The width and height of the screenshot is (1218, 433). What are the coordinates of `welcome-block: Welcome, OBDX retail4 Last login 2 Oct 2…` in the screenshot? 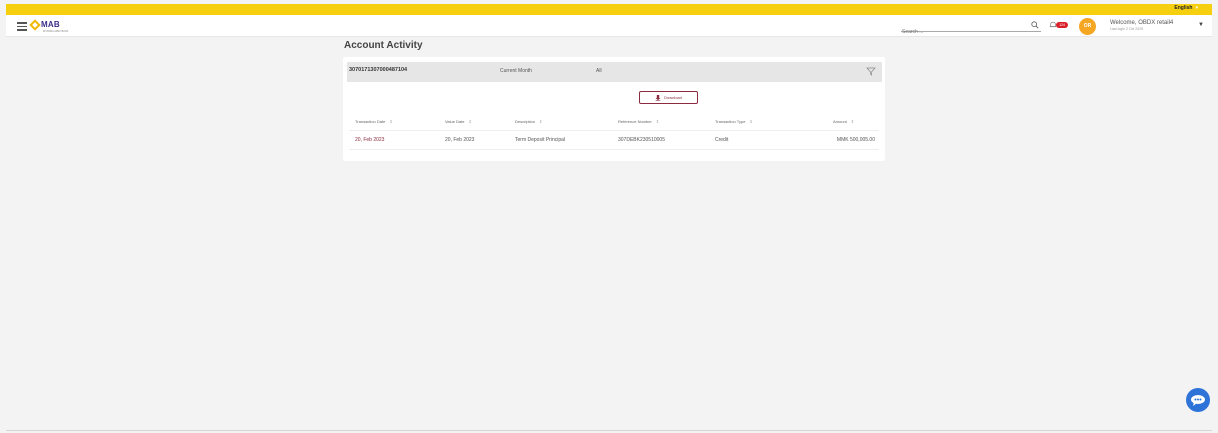 It's located at (1141, 25).